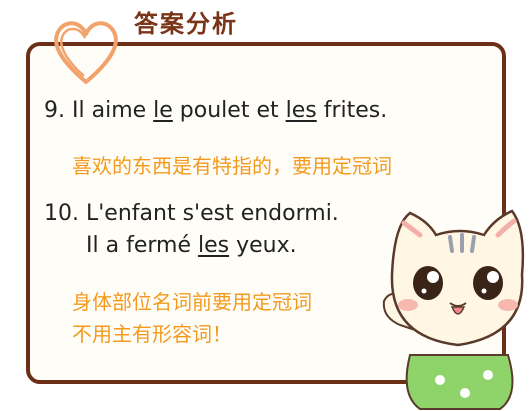 This screenshot has height=411, width=529. What do you see at coordinates (142, 245) in the screenshot?
I see `sentence-text: Il a fermé` at bounding box center [142, 245].